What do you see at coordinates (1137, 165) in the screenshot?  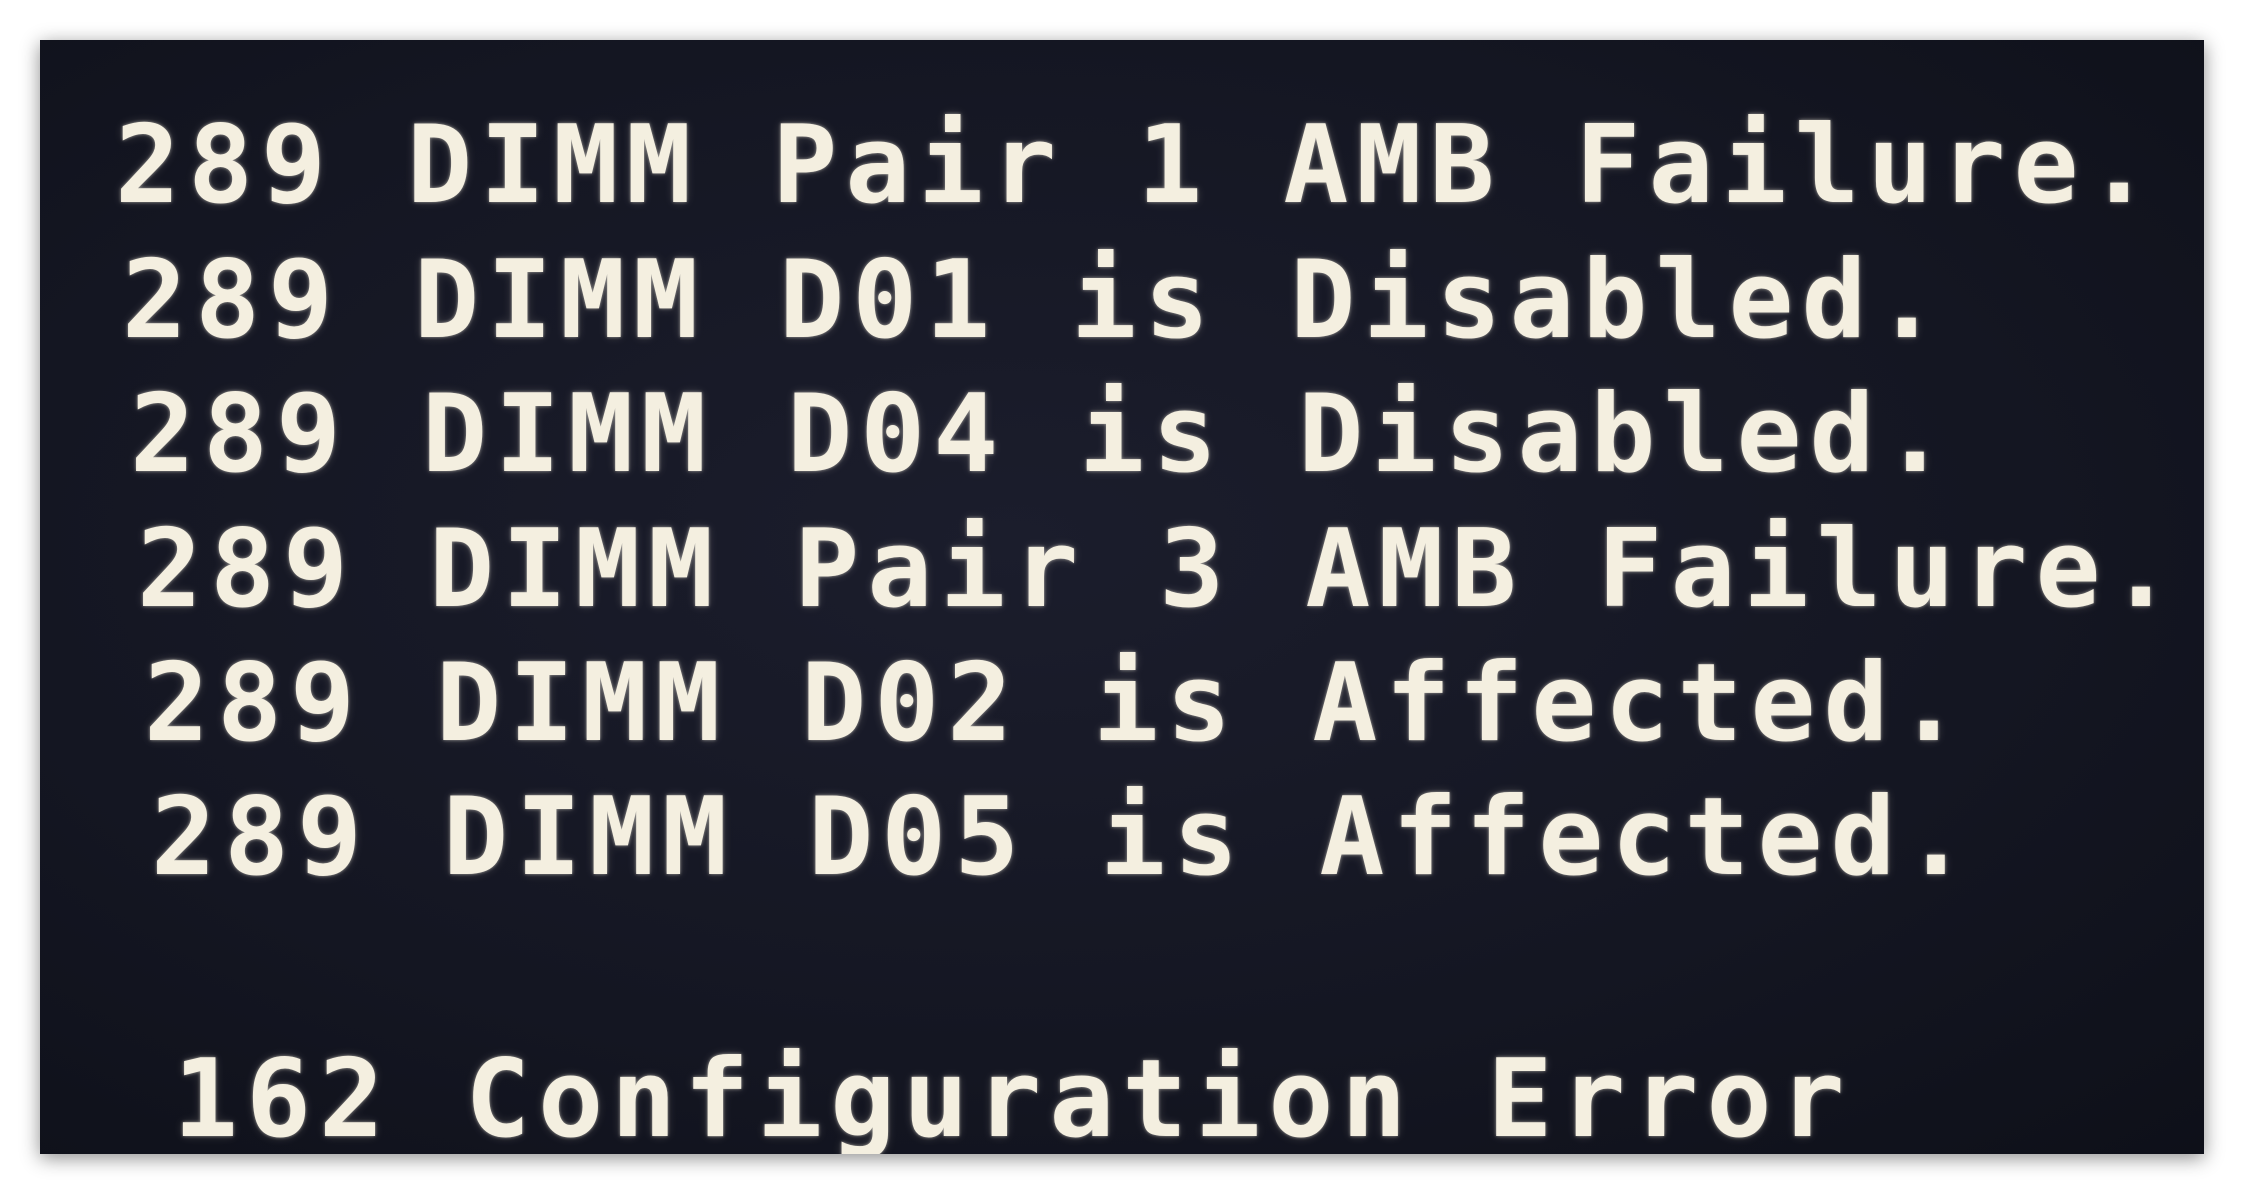 I see `post-message-dimm-pair-1-failure: 289 DIMM Pair 1 AMB Failure.` at bounding box center [1137, 165].